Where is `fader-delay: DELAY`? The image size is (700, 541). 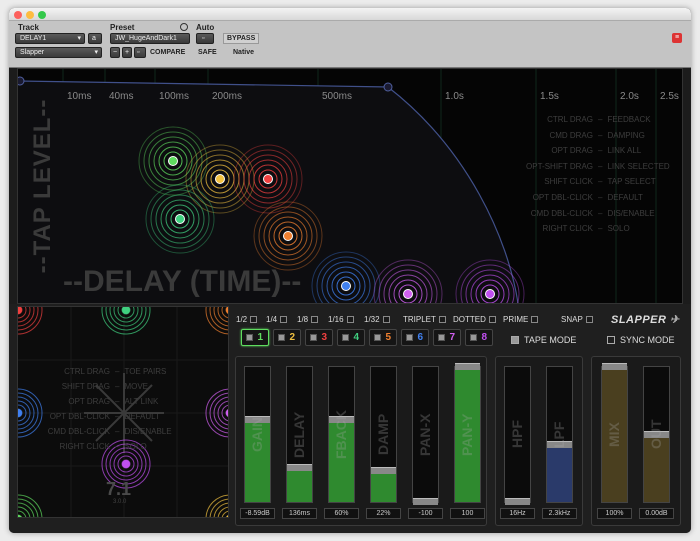
fader-delay: DELAY is located at coordinates (299, 434).